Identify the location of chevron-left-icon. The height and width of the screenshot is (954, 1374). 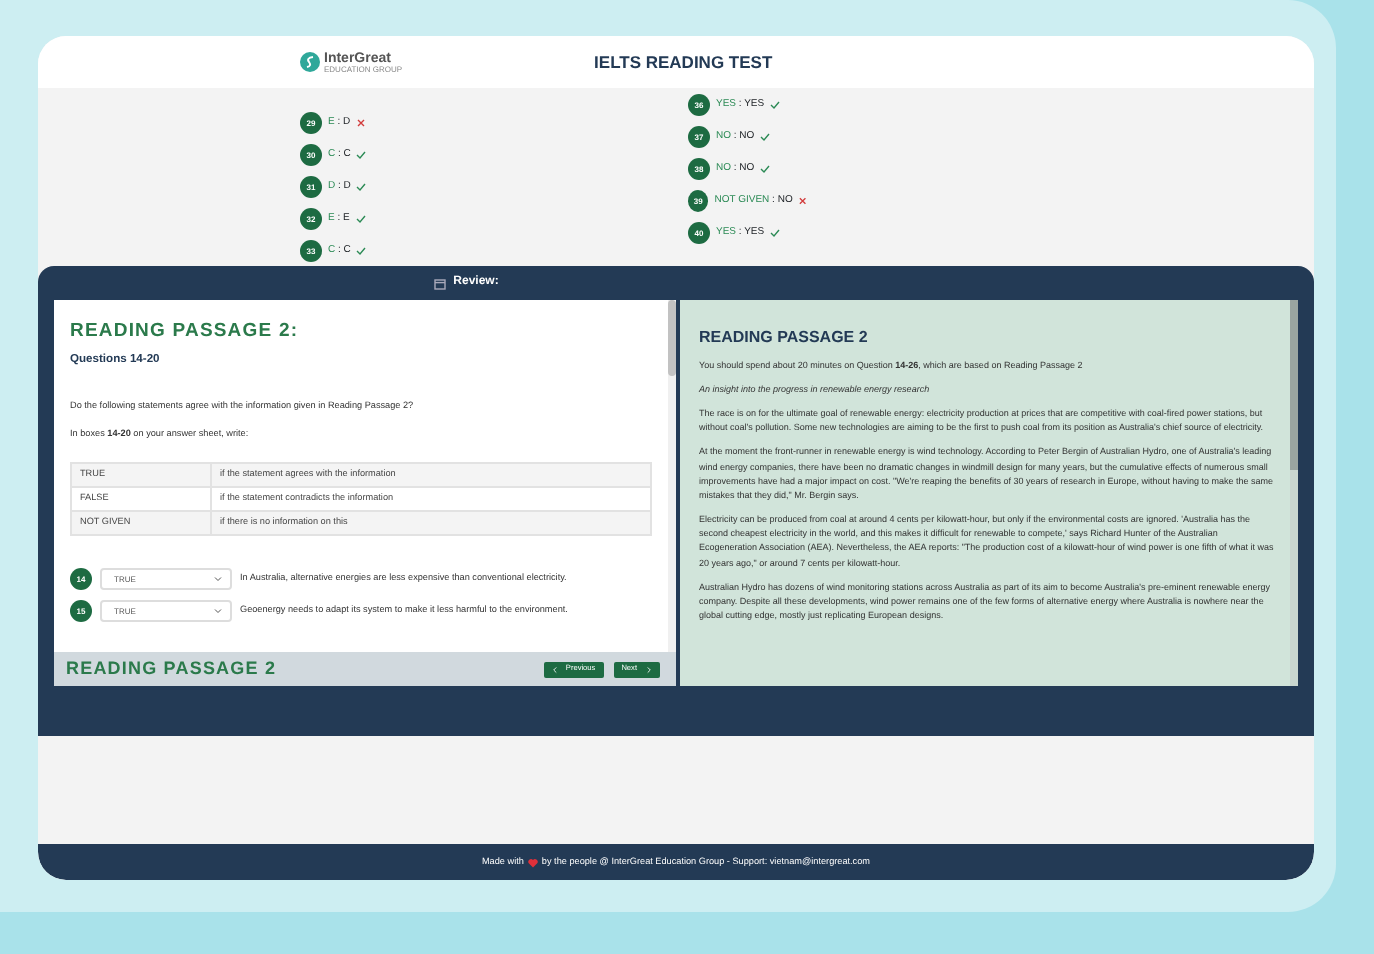
(554, 669).